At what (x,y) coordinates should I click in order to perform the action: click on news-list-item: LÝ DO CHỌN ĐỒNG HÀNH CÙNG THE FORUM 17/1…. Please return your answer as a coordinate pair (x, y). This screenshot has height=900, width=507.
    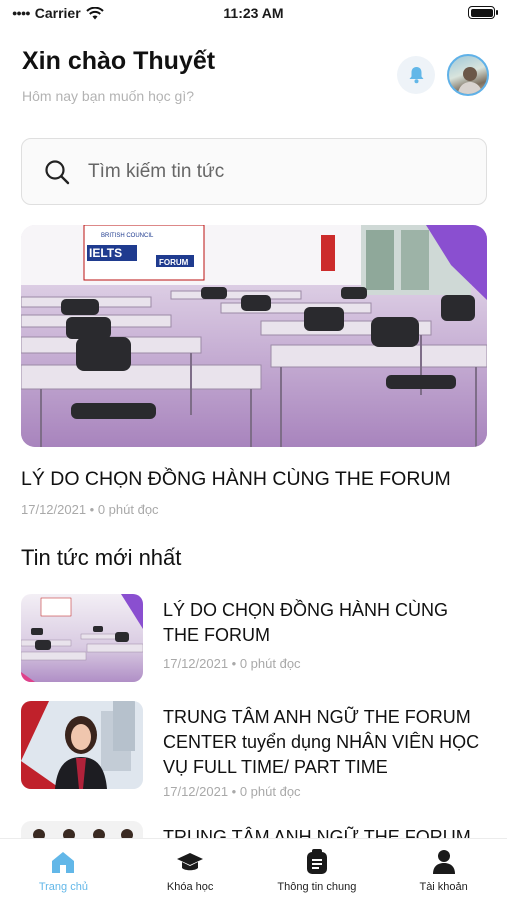
    Looking at the image, I should click on (256, 644).